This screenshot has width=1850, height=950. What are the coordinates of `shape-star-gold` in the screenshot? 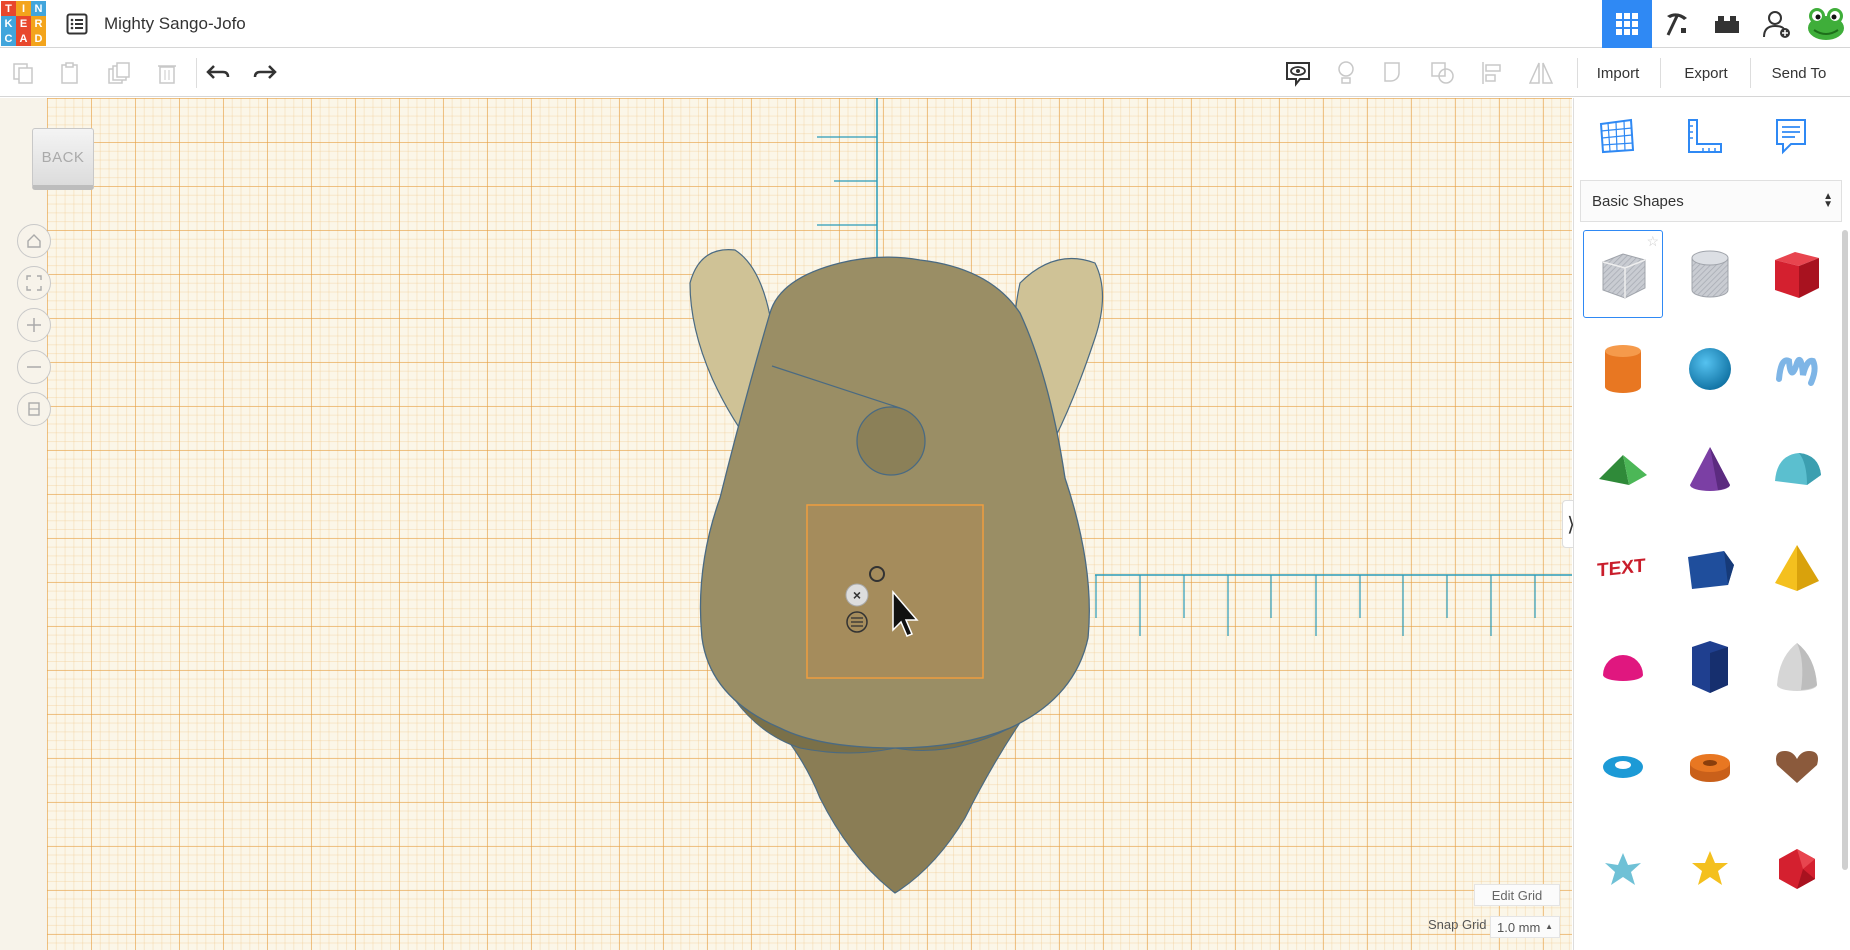 It's located at (1710, 869).